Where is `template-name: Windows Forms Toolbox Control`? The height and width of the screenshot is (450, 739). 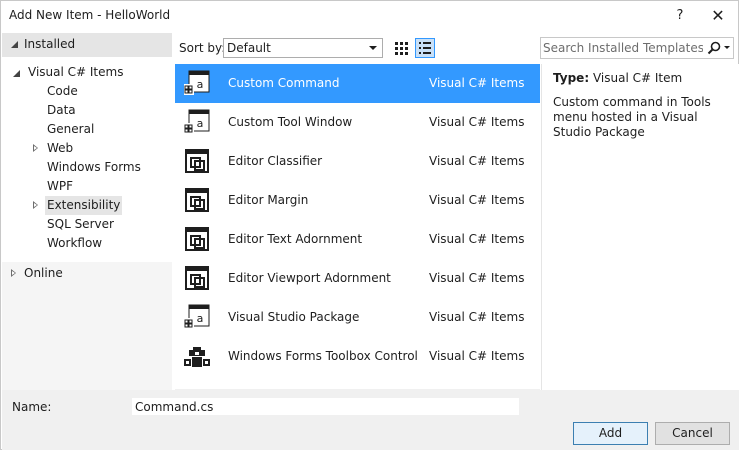 template-name: Windows Forms Toolbox Control is located at coordinates (323, 356).